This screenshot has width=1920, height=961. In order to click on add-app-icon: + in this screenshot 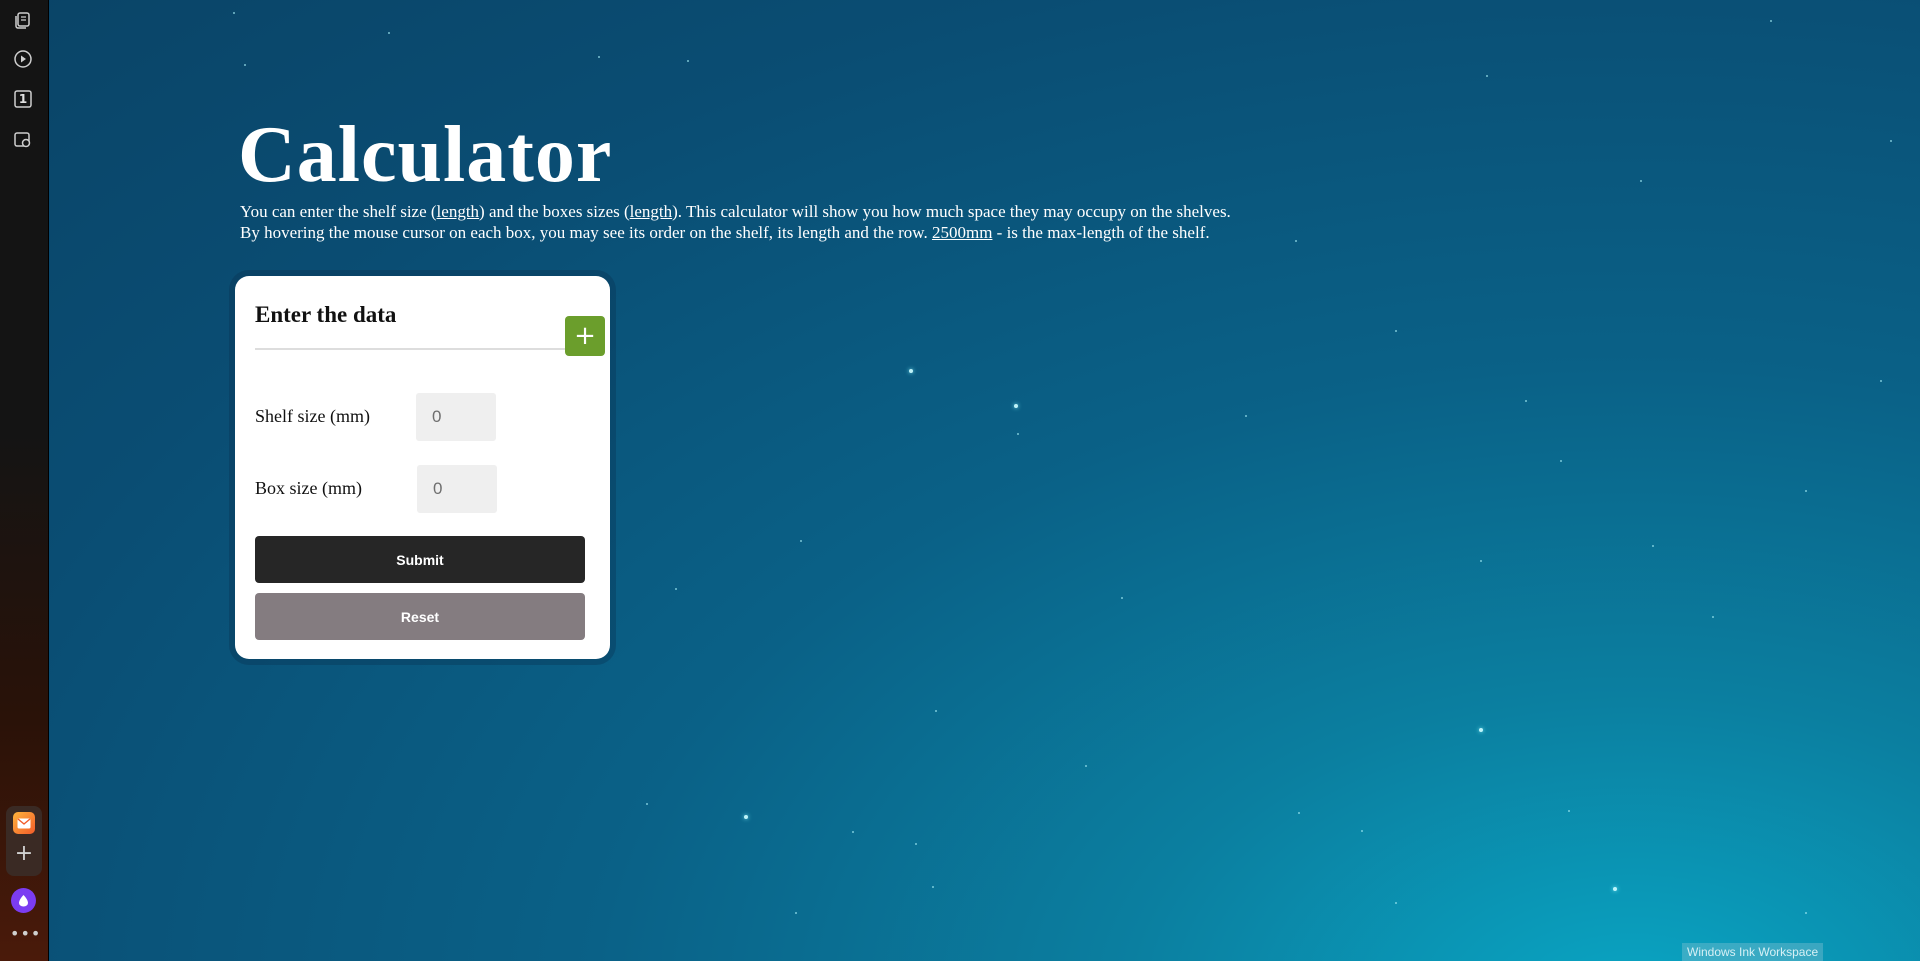, I will do `click(24, 854)`.